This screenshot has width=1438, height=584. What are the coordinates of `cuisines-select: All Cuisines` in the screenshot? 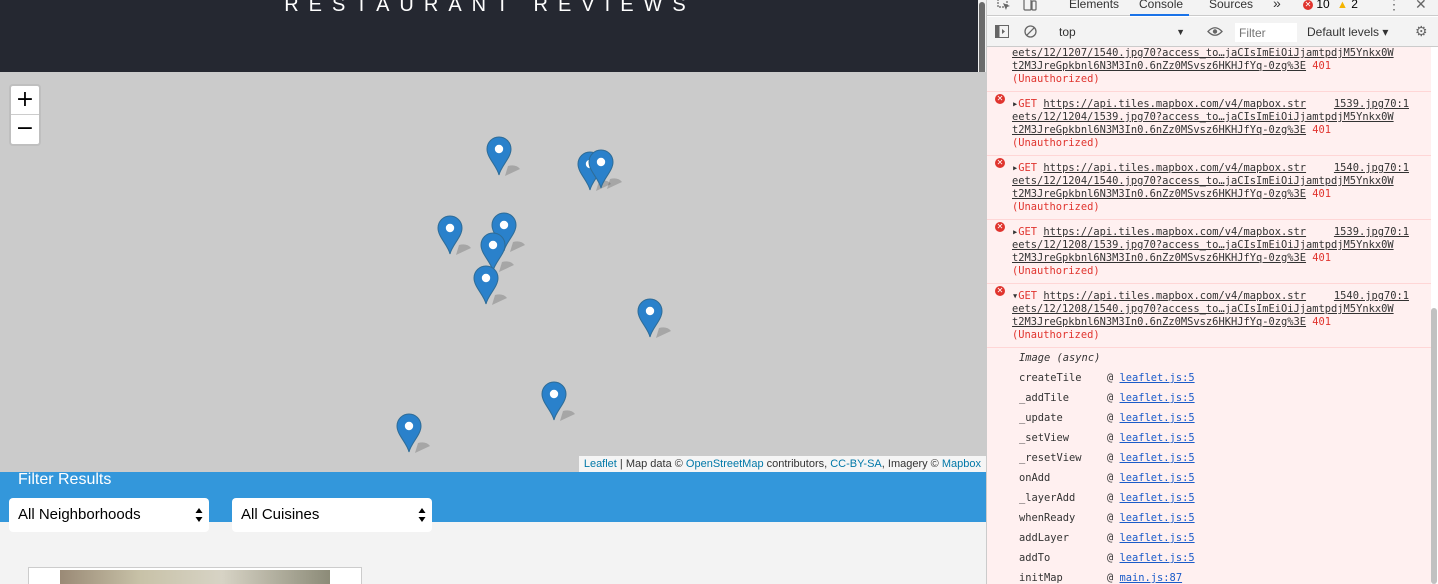 It's located at (332, 515).